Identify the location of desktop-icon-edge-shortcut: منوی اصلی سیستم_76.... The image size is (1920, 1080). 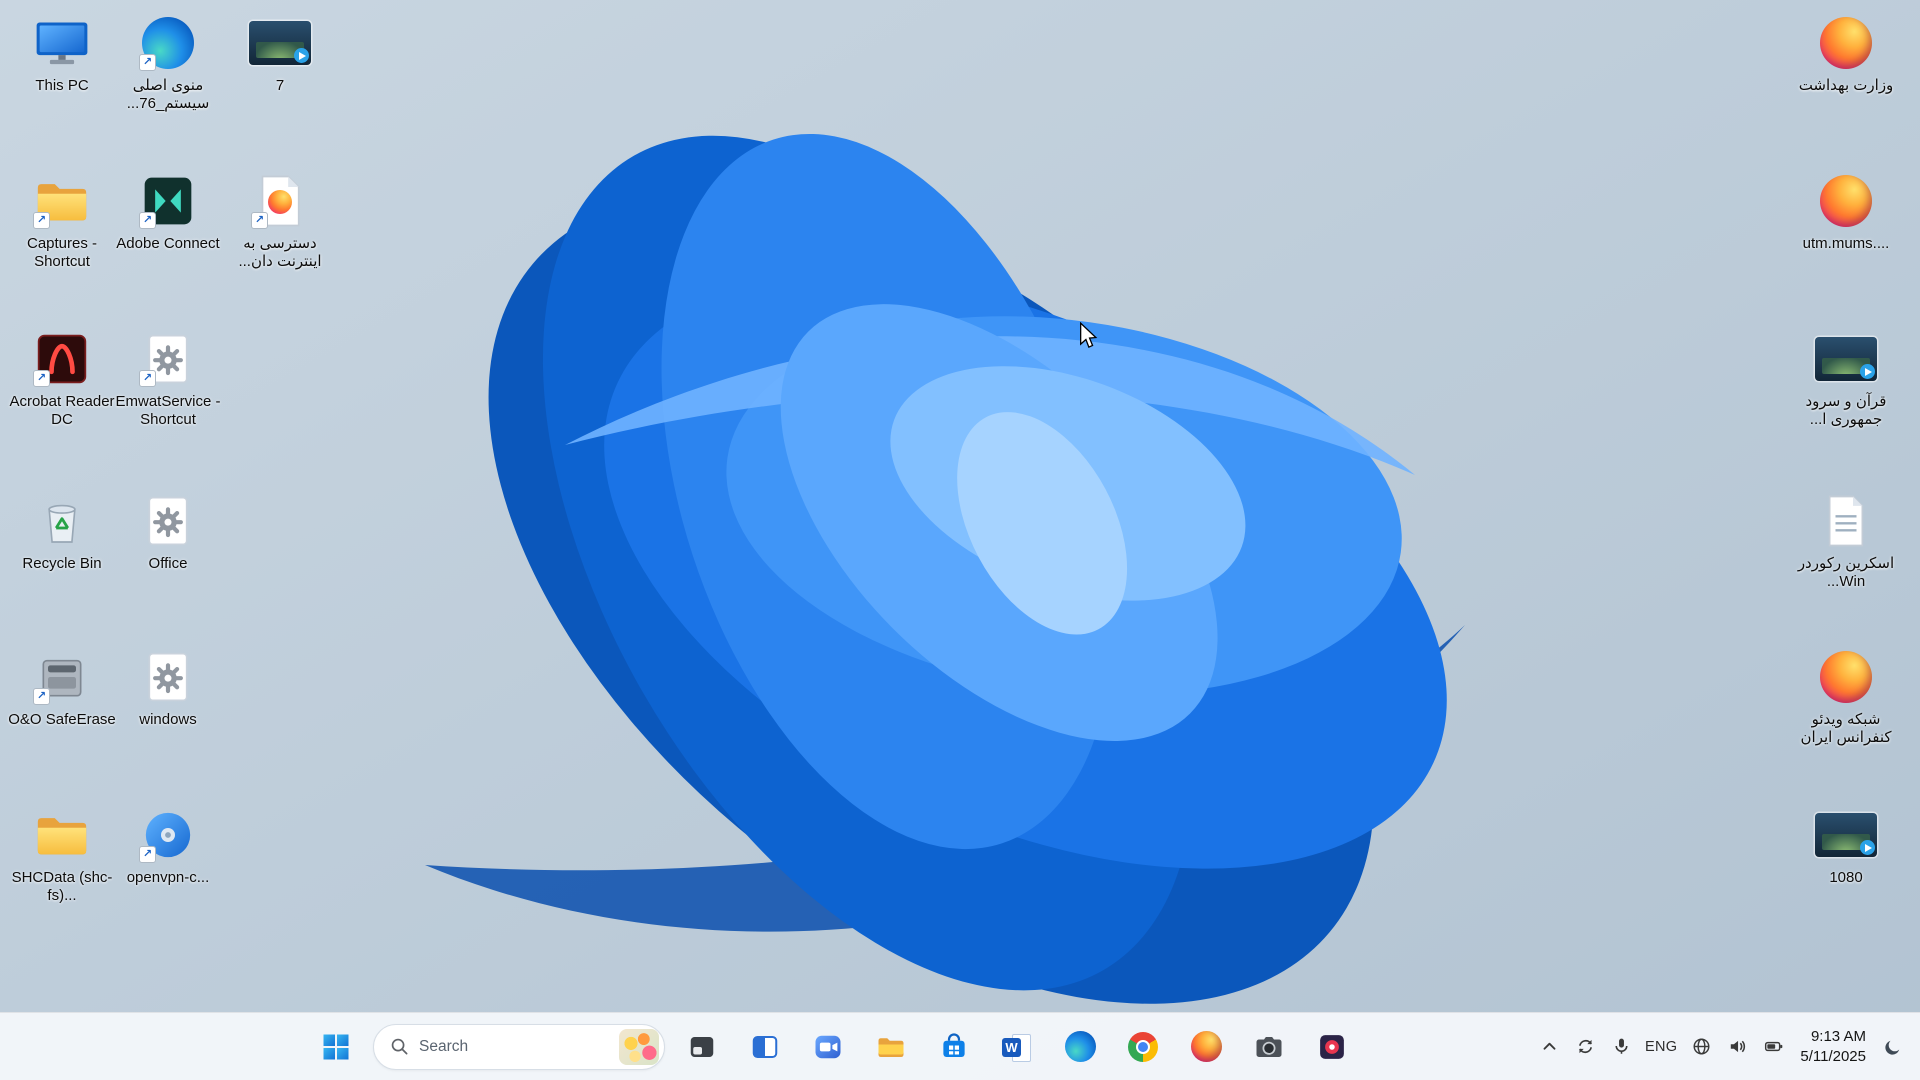
(168, 64).